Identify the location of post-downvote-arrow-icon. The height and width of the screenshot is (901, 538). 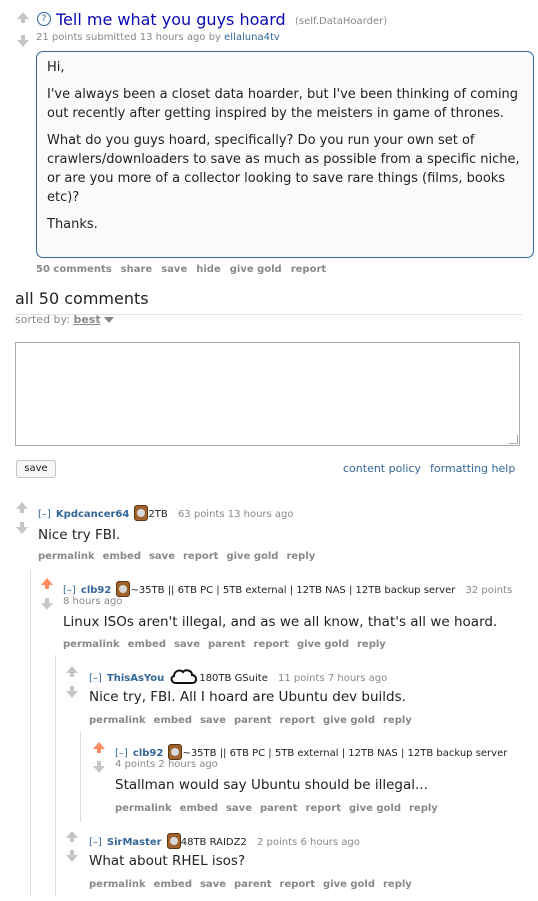
(23, 41).